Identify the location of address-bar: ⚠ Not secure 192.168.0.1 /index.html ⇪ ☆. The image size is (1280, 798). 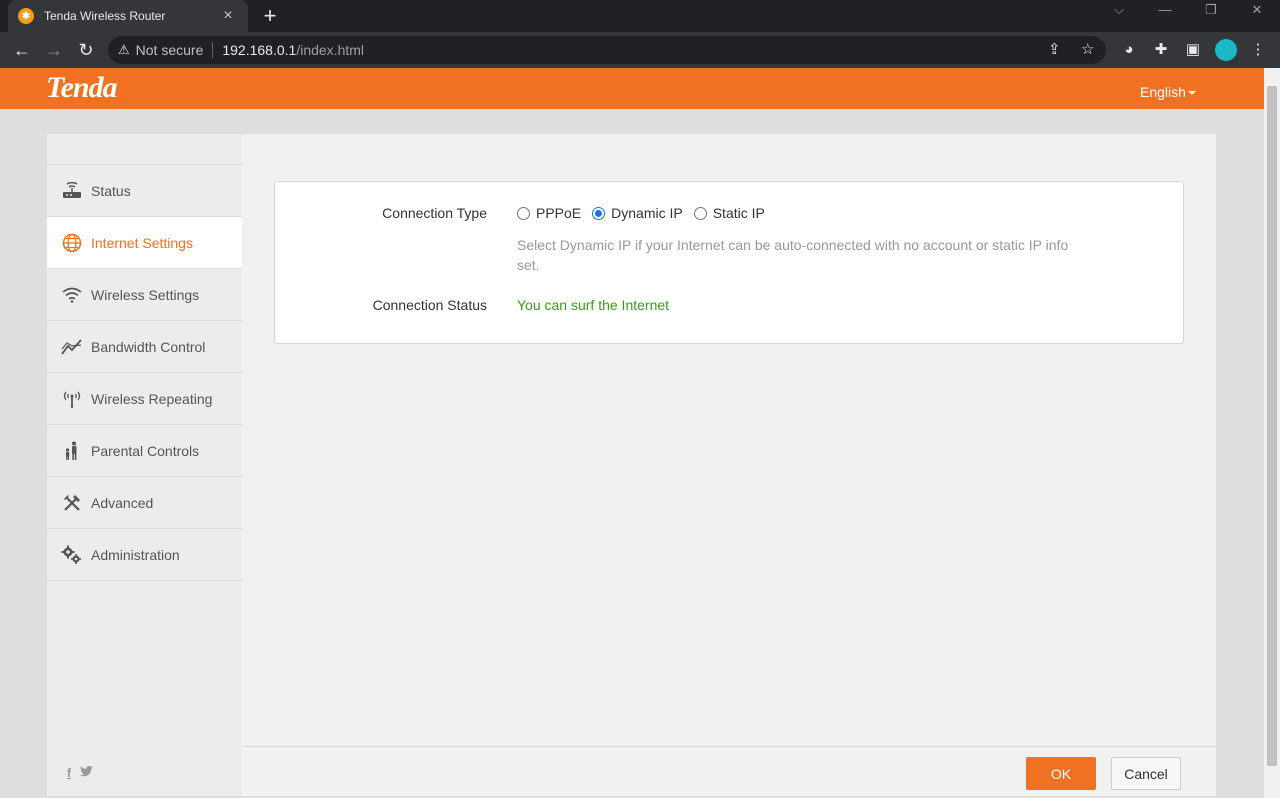
(607, 50).